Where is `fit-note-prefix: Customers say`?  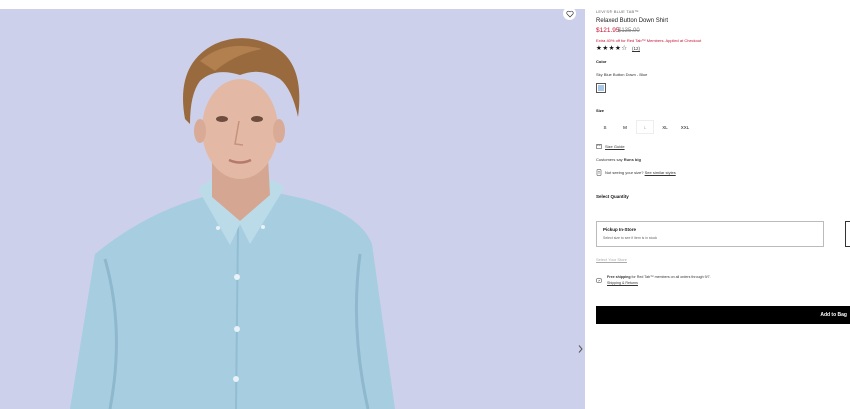 fit-note-prefix: Customers say is located at coordinates (610, 159).